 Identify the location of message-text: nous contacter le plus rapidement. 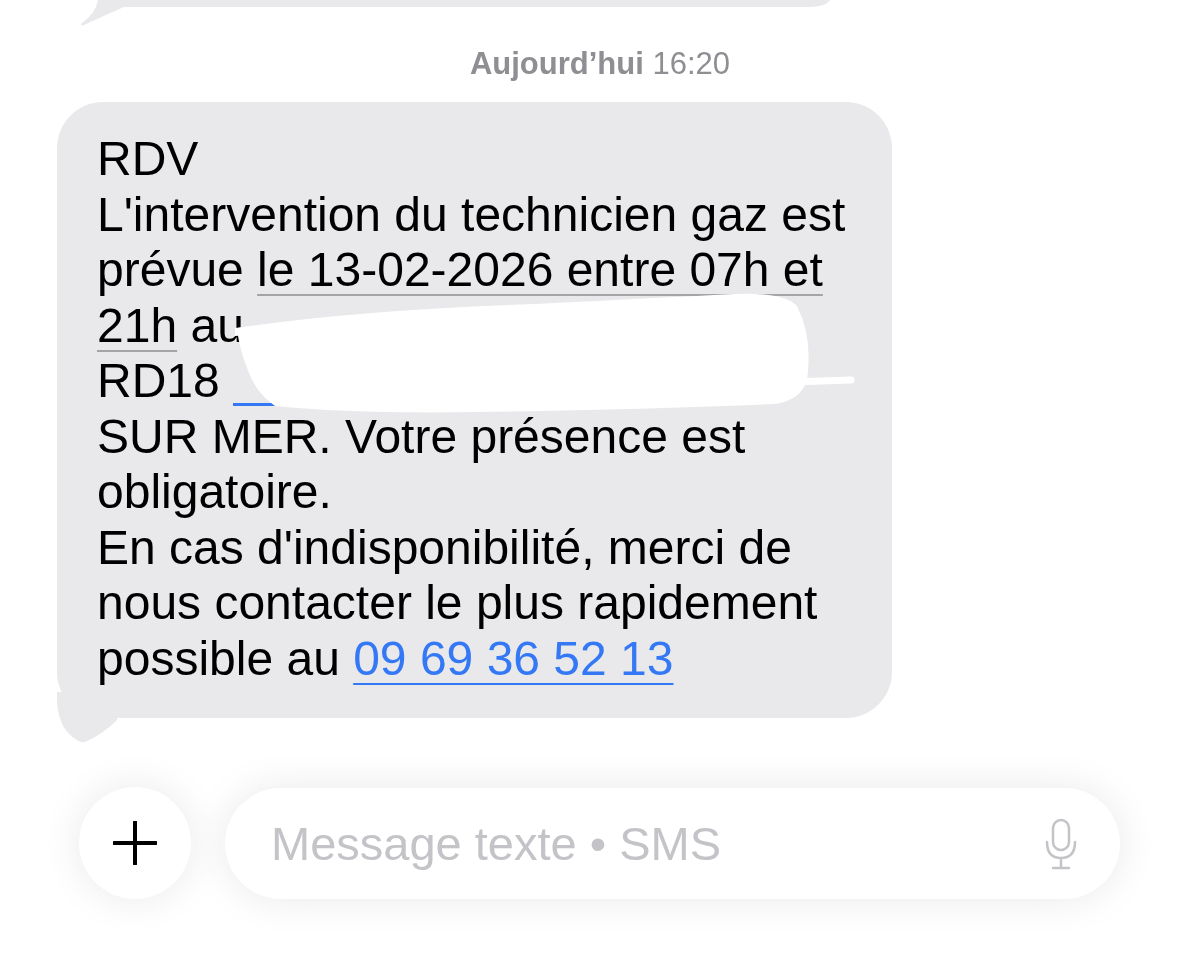
(457, 603).